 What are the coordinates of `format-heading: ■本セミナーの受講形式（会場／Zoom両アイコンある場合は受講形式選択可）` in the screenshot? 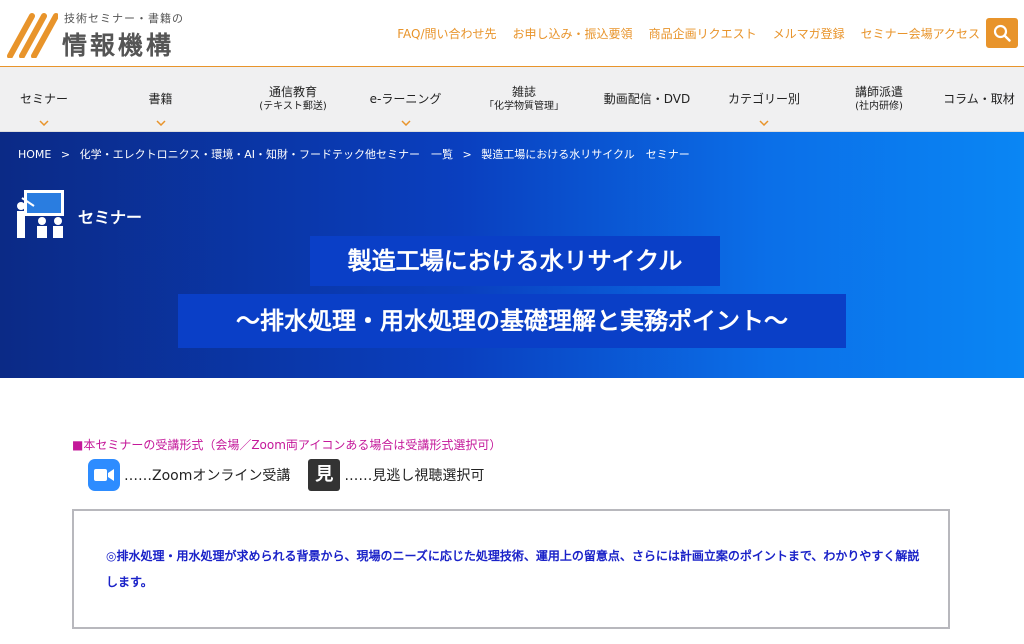 It's located at (287, 445).